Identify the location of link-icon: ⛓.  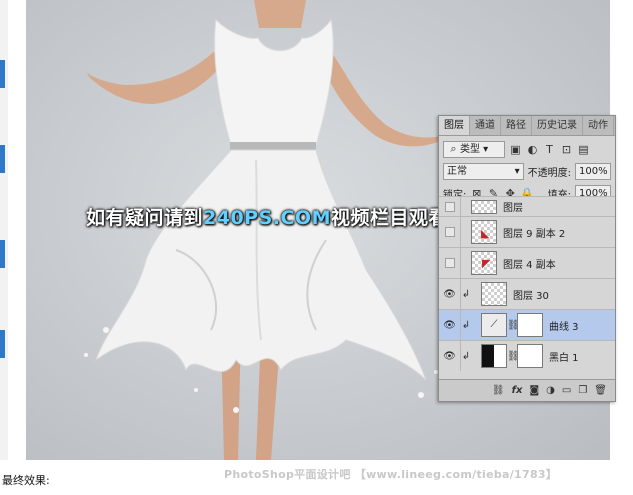
(498, 390).